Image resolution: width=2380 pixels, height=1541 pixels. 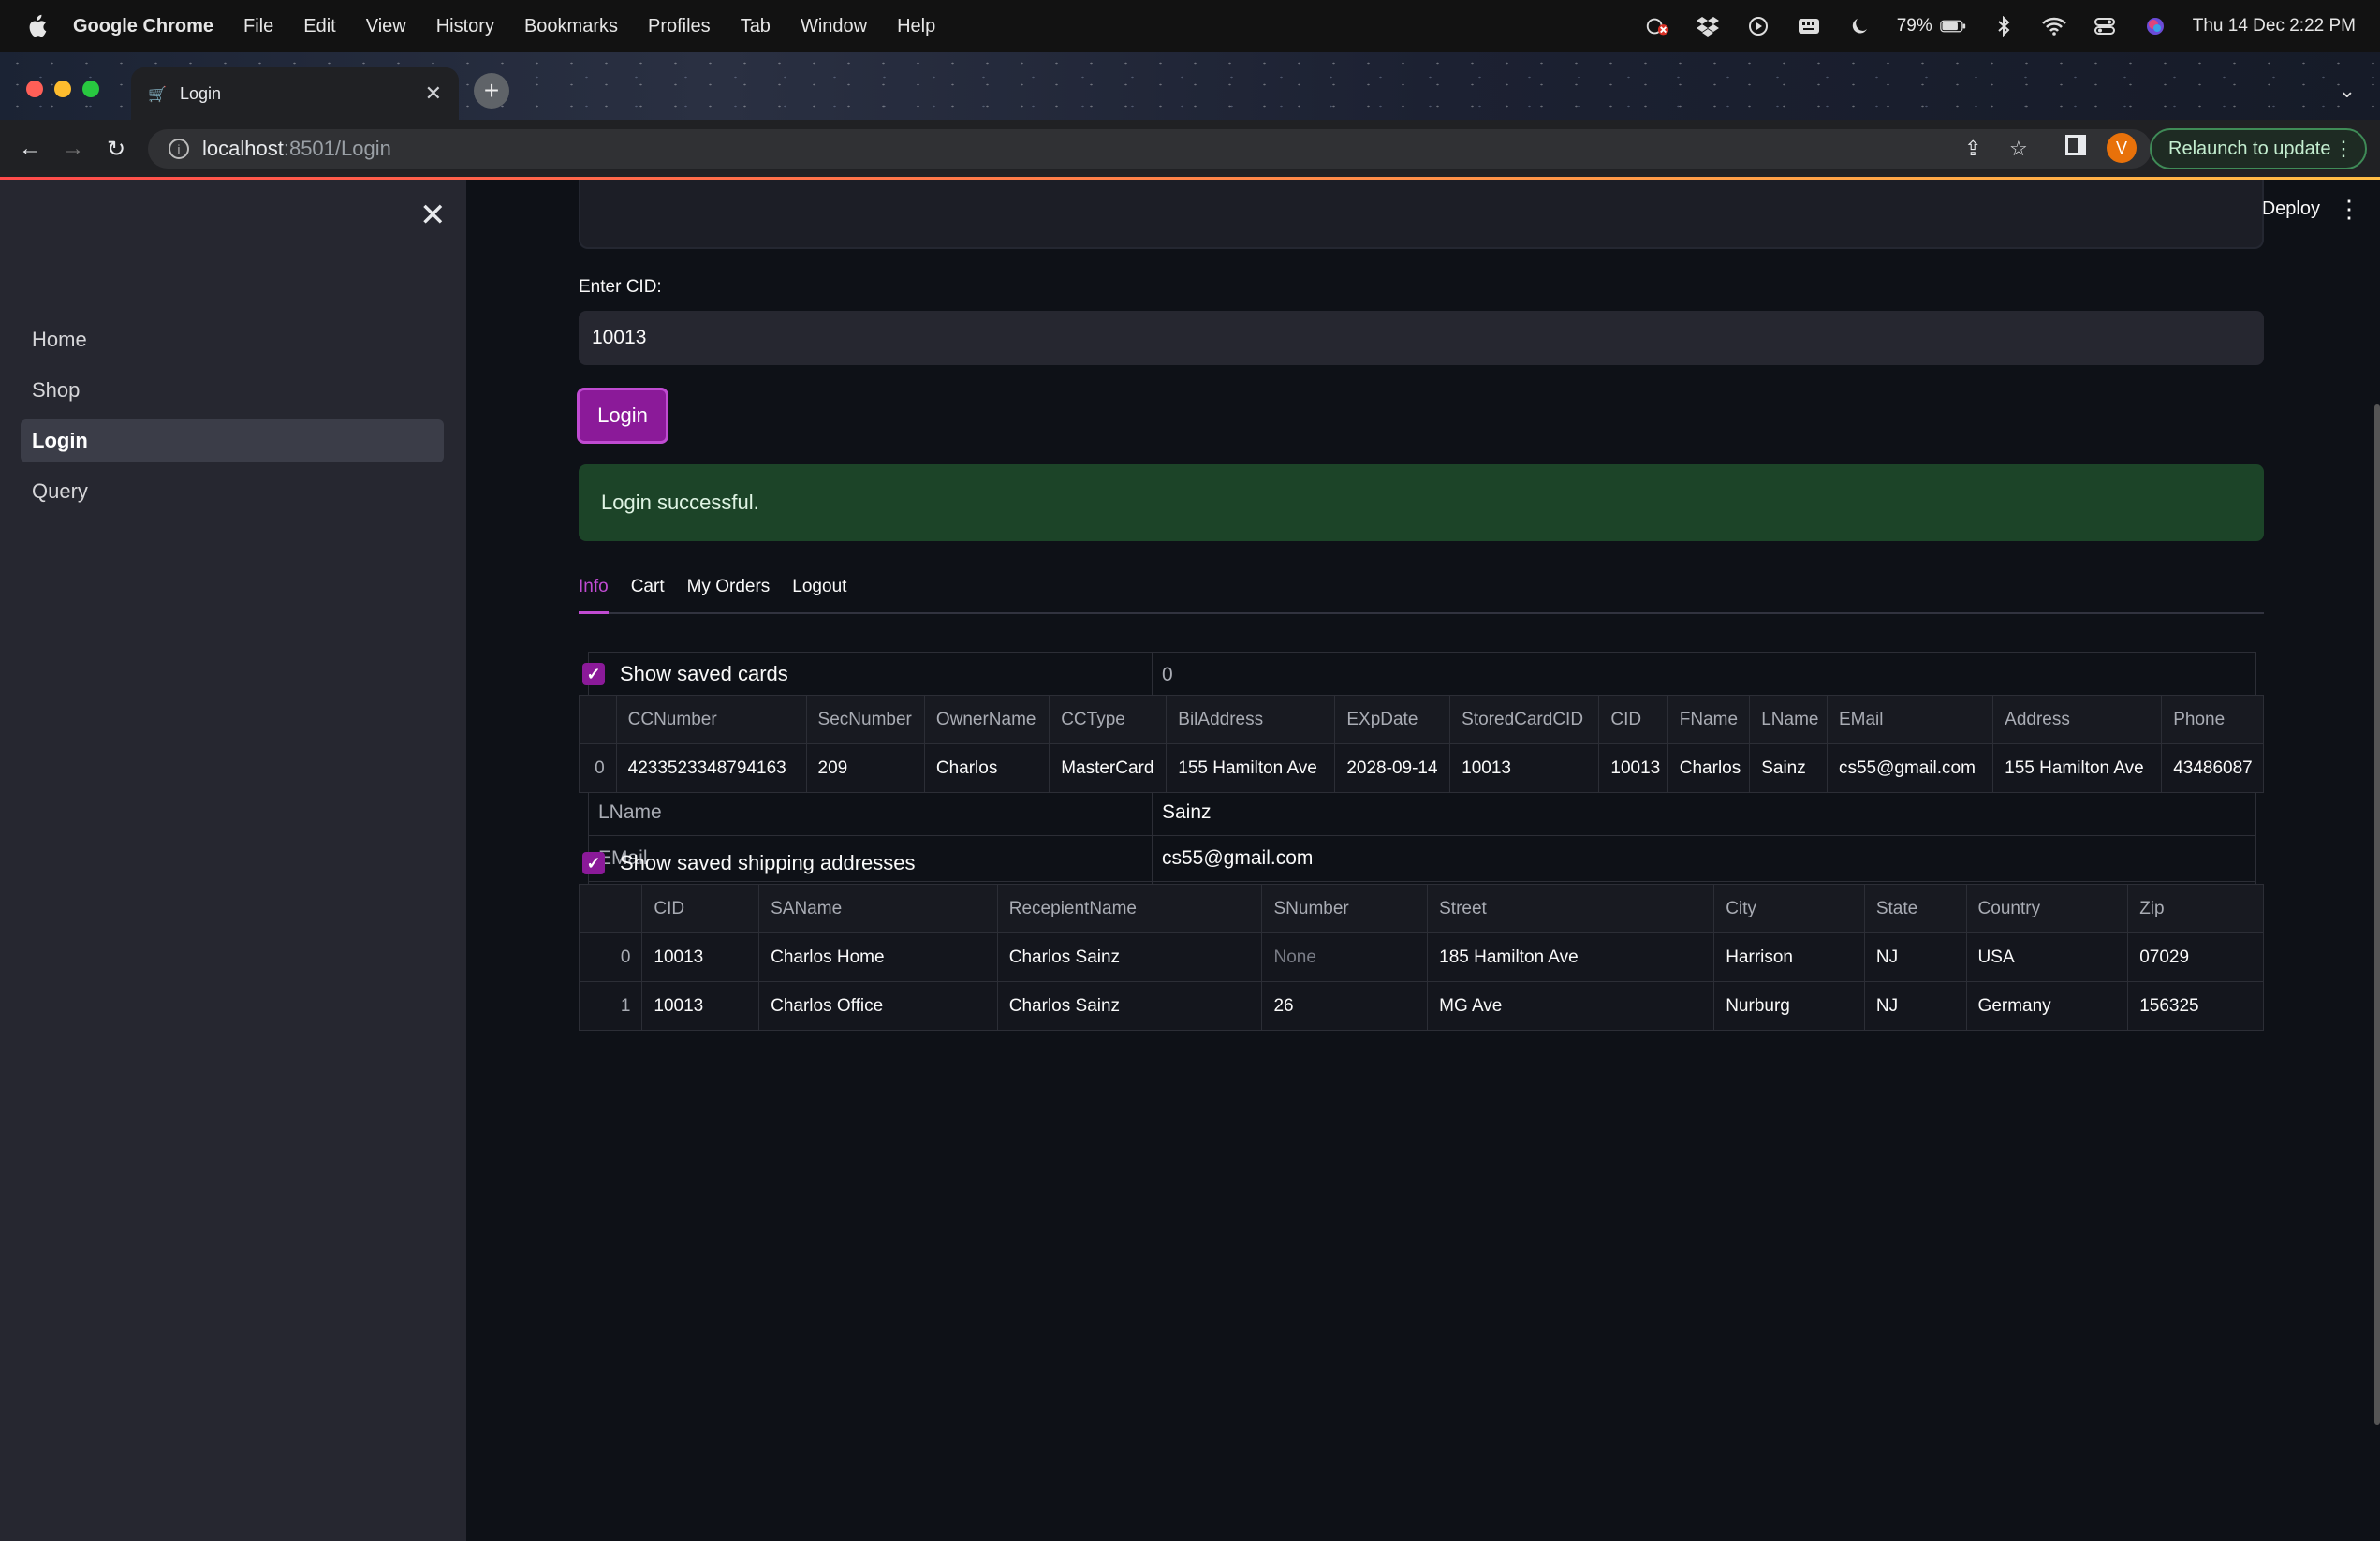 I want to click on column-header: State, so click(x=1915, y=908).